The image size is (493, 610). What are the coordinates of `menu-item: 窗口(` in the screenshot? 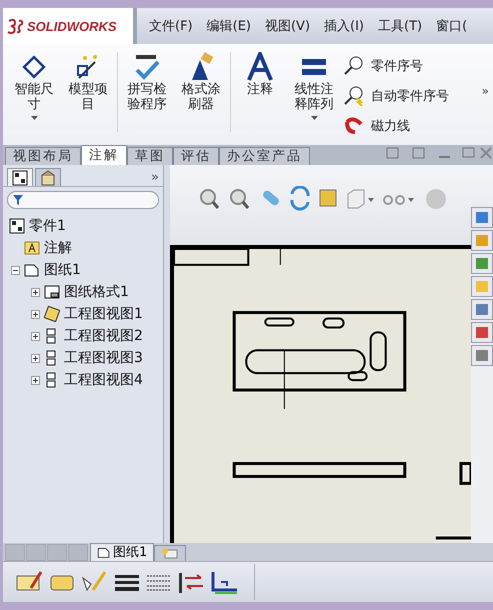 It's located at (452, 26).